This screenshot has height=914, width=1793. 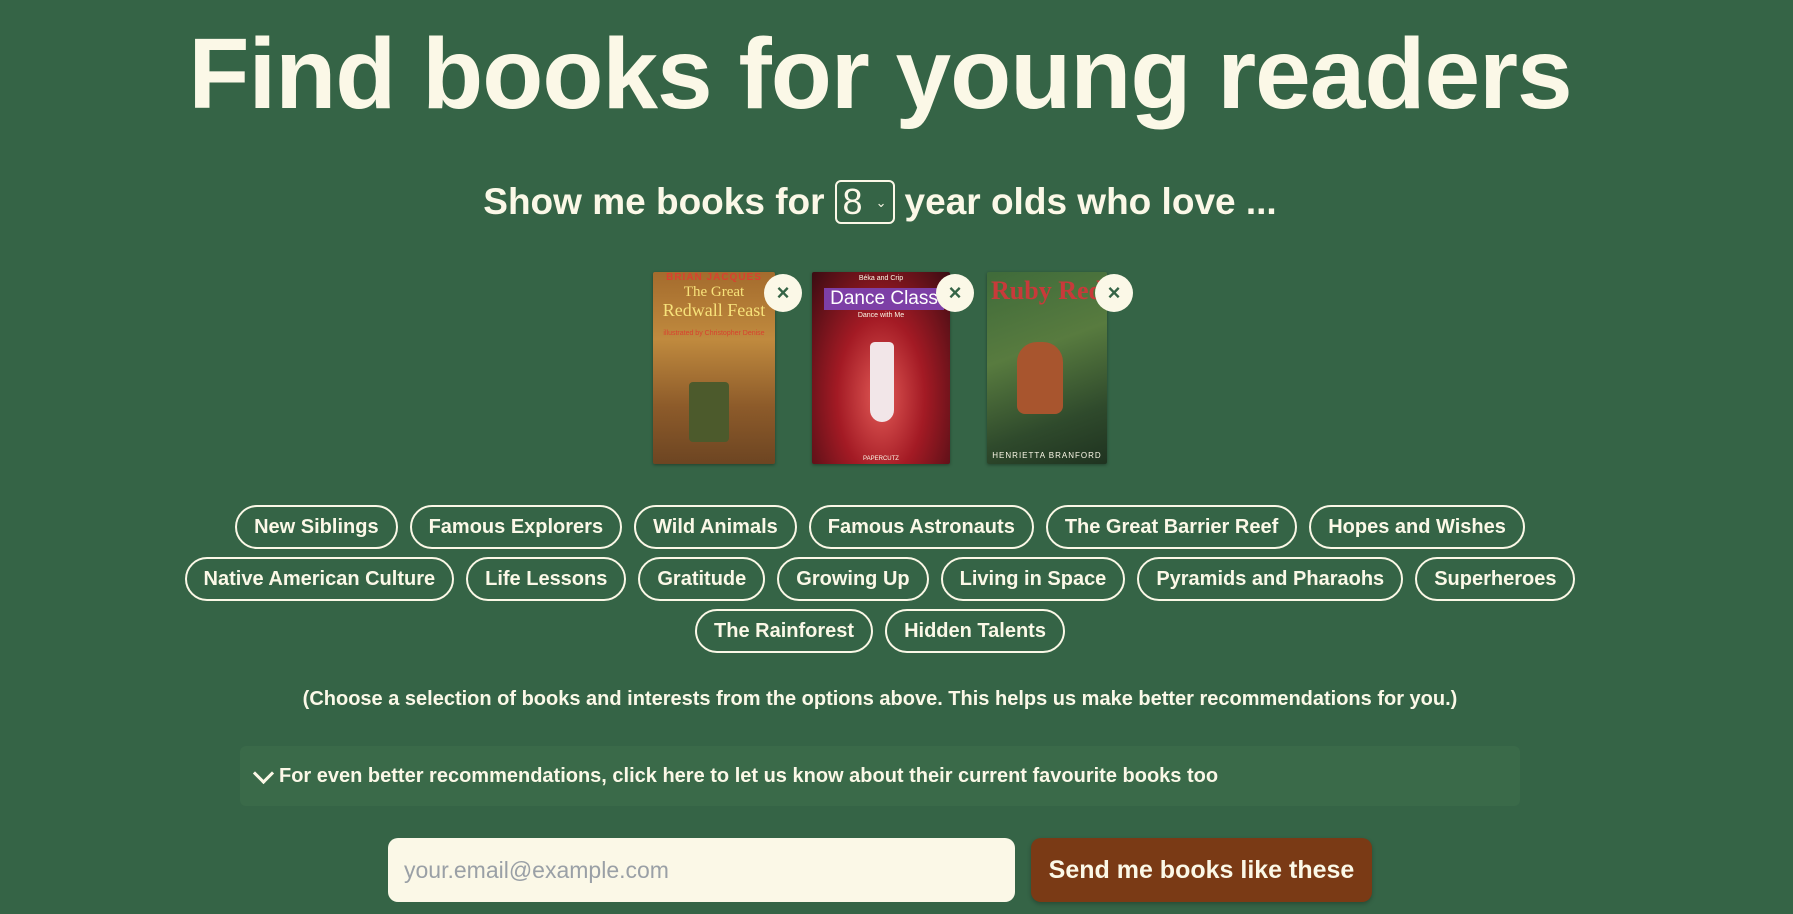 What do you see at coordinates (714, 277) in the screenshot?
I see `cover-author: BRIAN JACQUES` at bounding box center [714, 277].